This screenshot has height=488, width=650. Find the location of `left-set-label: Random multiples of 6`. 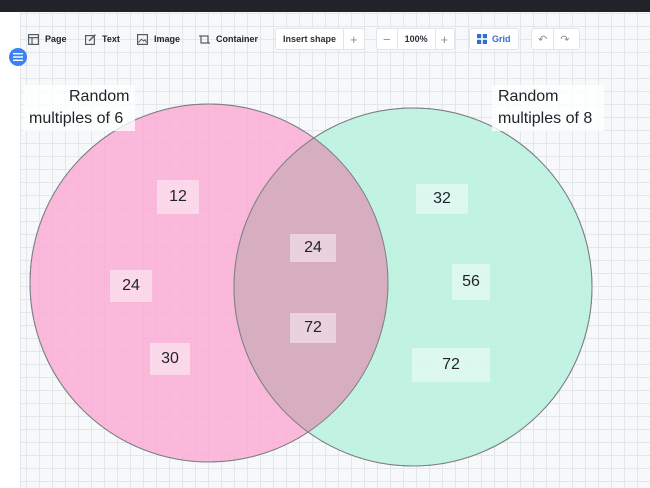

left-set-label: Random multiples of 6 is located at coordinates (79, 108).